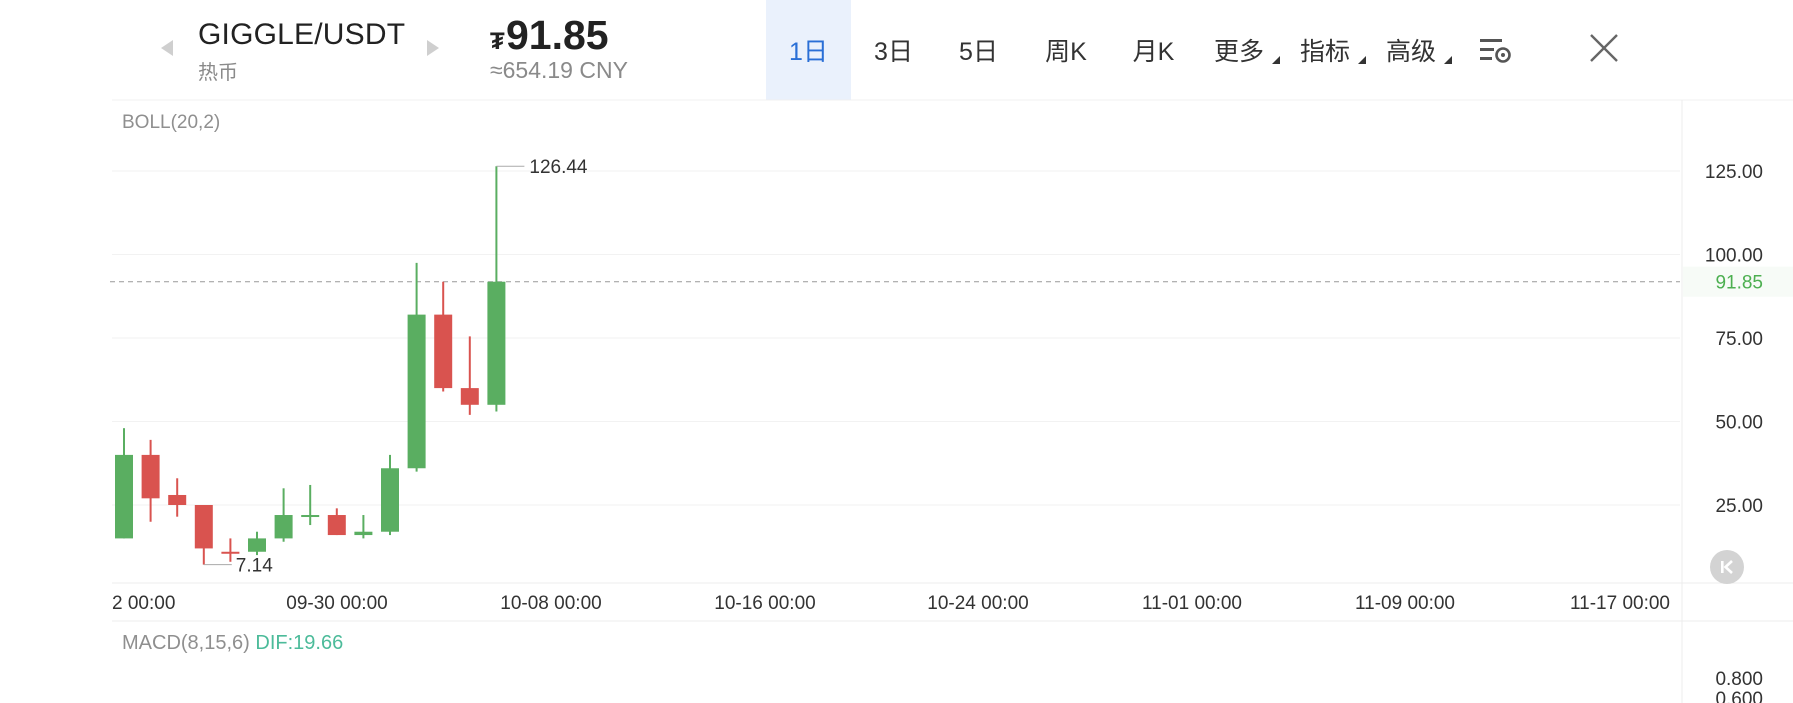  Describe the element at coordinates (336, 603) in the screenshot. I see `x-tick-label: 09-30 00:00` at that location.